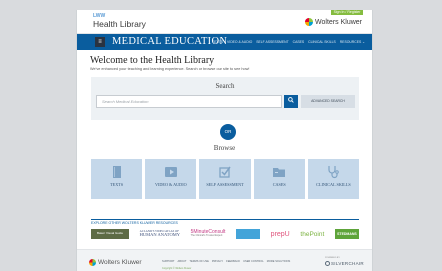 This screenshot has height=271, width=442. What do you see at coordinates (279, 261) in the screenshot?
I see `footer-link-more-solutions: MORE SOLUTIONS` at bounding box center [279, 261].